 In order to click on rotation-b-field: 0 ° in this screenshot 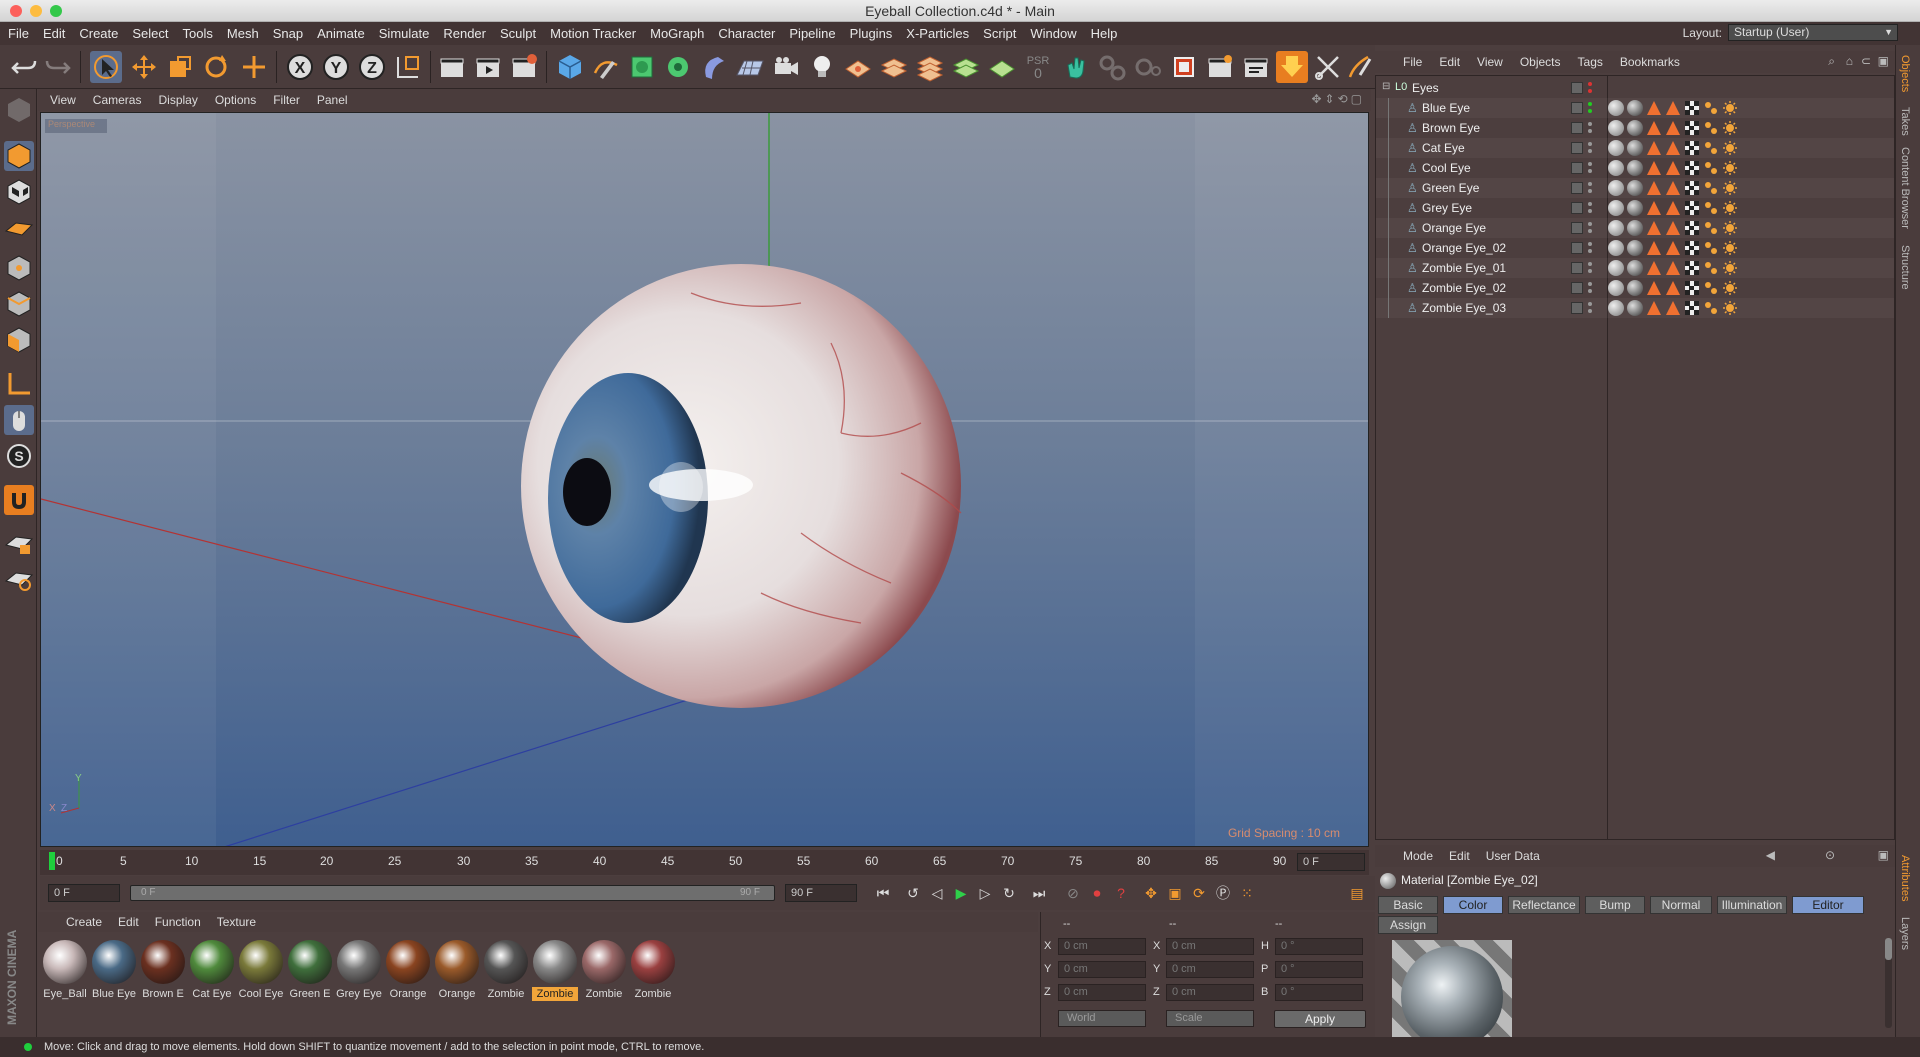, I will do `click(1319, 992)`.